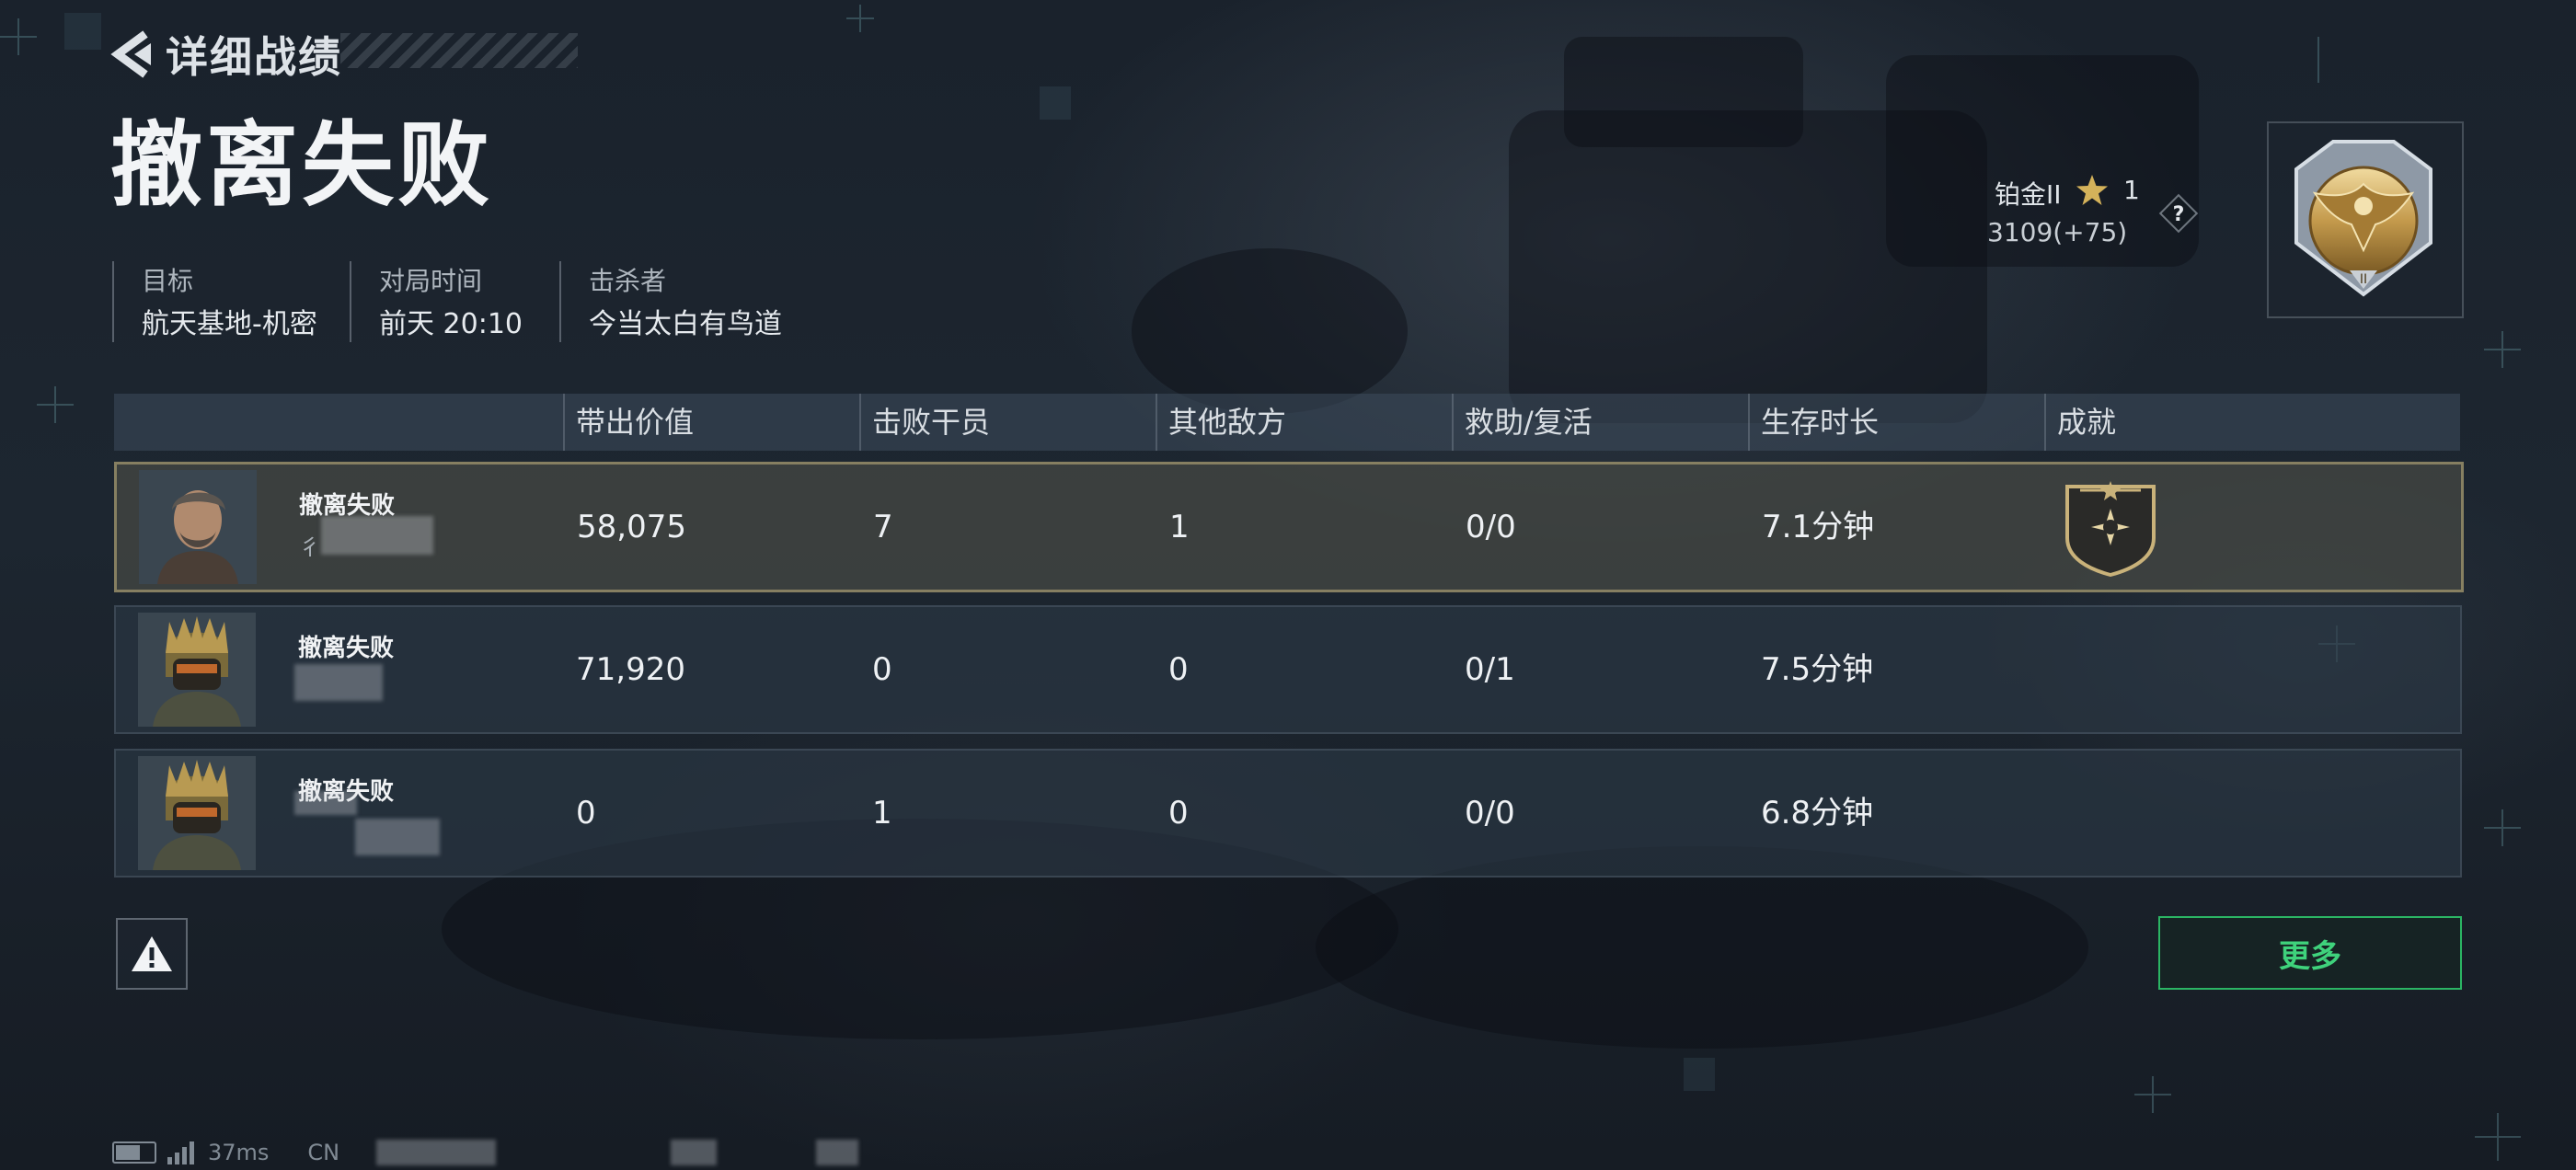 The width and height of the screenshot is (2576, 1170). What do you see at coordinates (323, 1152) in the screenshot?
I see `region-label: CN` at bounding box center [323, 1152].